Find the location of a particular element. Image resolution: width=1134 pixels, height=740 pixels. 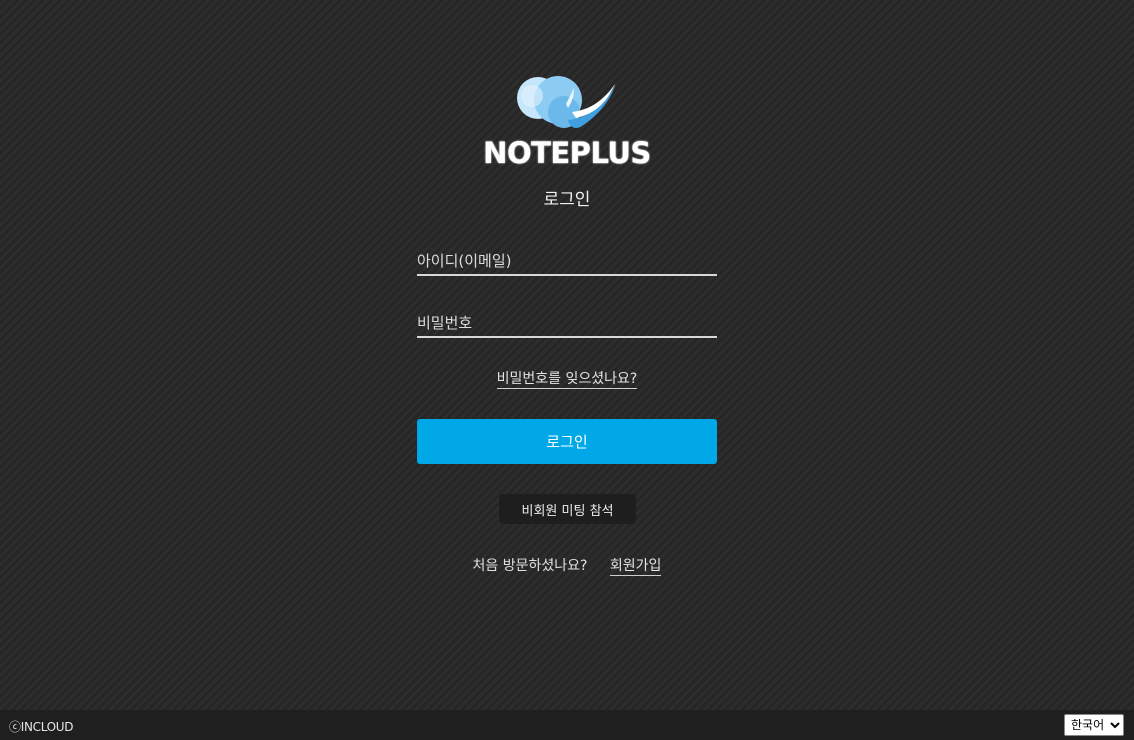

password-field is located at coordinates (567, 323).